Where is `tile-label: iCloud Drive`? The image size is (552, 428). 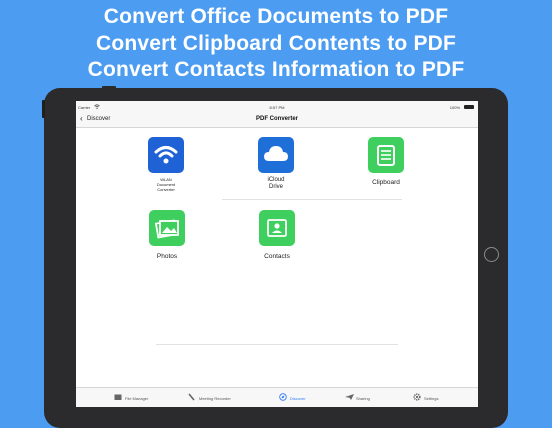
tile-label: iCloud Drive is located at coordinates (276, 184).